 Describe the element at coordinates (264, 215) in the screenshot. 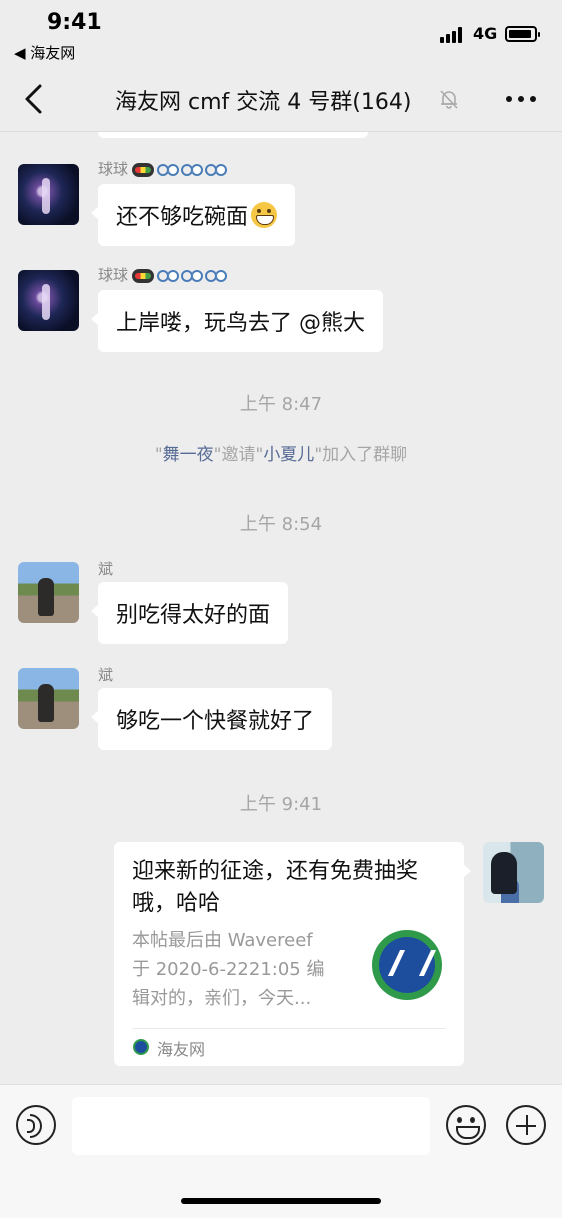

I see `grin-icon` at that location.